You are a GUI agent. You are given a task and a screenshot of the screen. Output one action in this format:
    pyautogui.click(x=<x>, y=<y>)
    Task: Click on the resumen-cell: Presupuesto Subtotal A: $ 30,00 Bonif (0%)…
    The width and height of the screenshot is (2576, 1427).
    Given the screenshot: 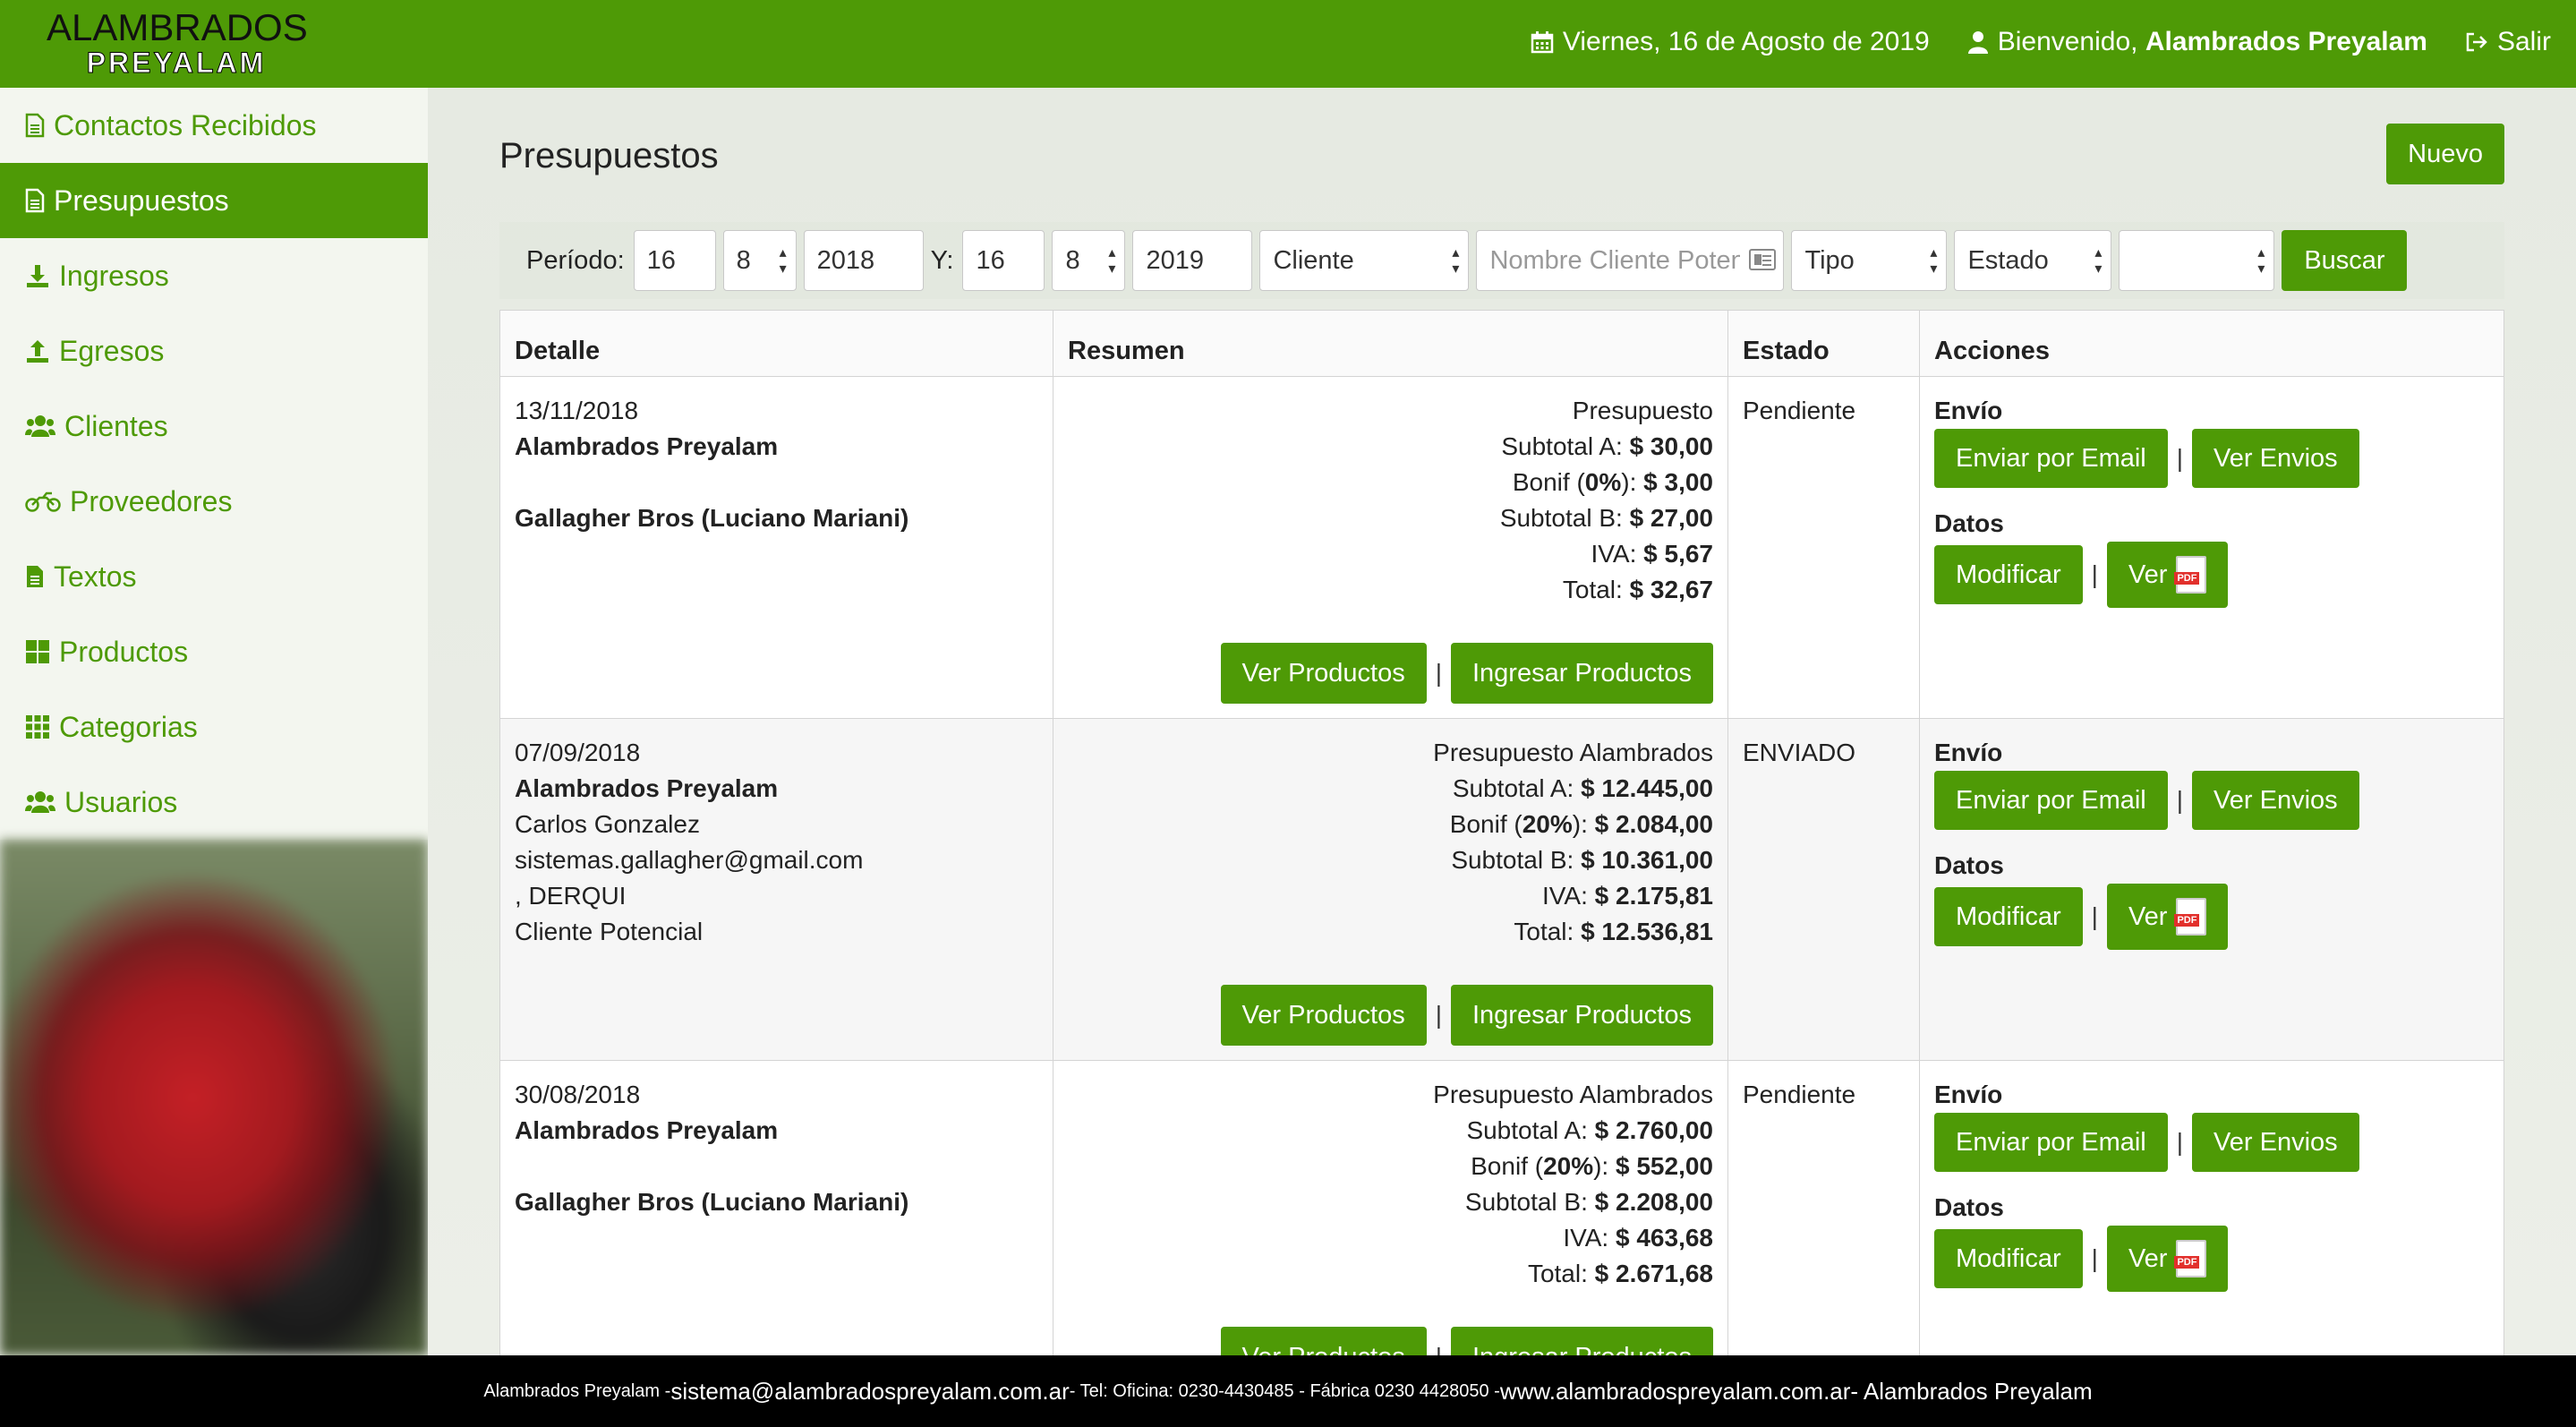 What is the action you would take?
    pyautogui.click(x=1390, y=548)
    